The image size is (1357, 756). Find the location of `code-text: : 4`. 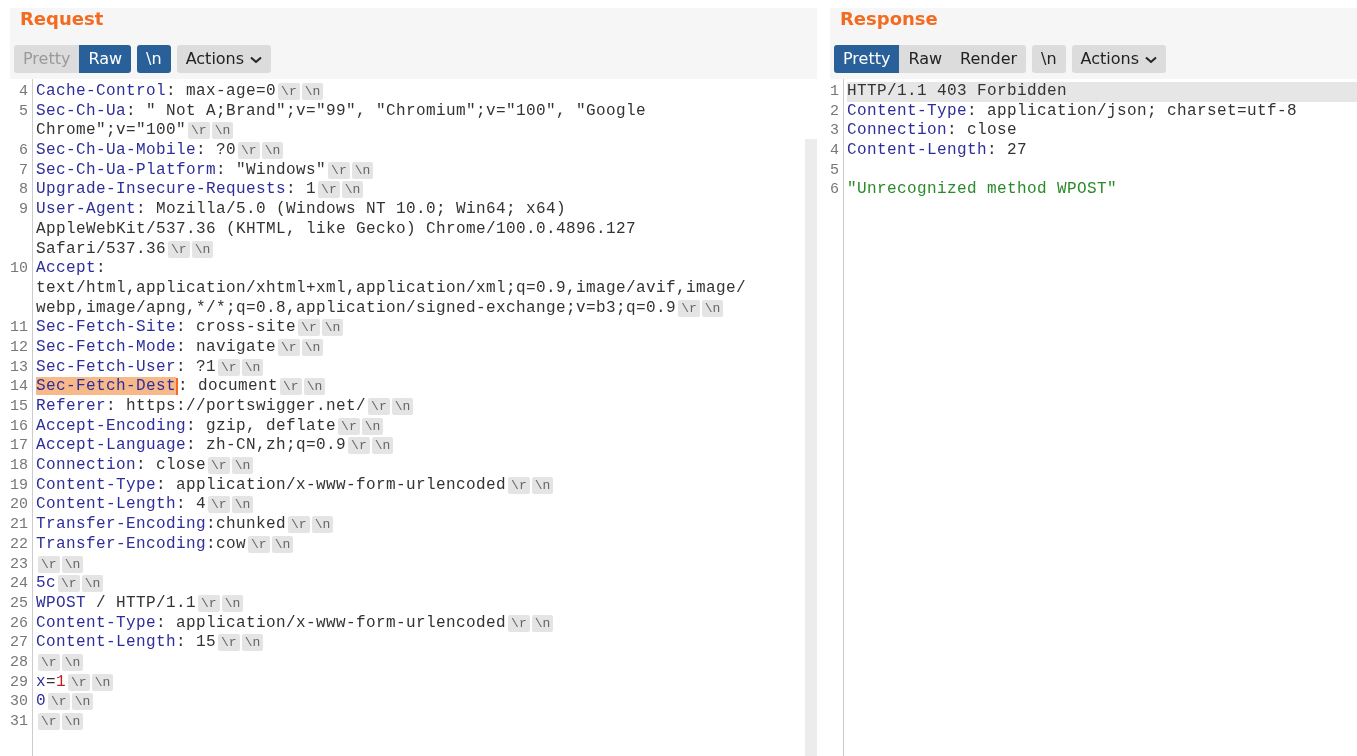

code-text: : 4 is located at coordinates (191, 504).